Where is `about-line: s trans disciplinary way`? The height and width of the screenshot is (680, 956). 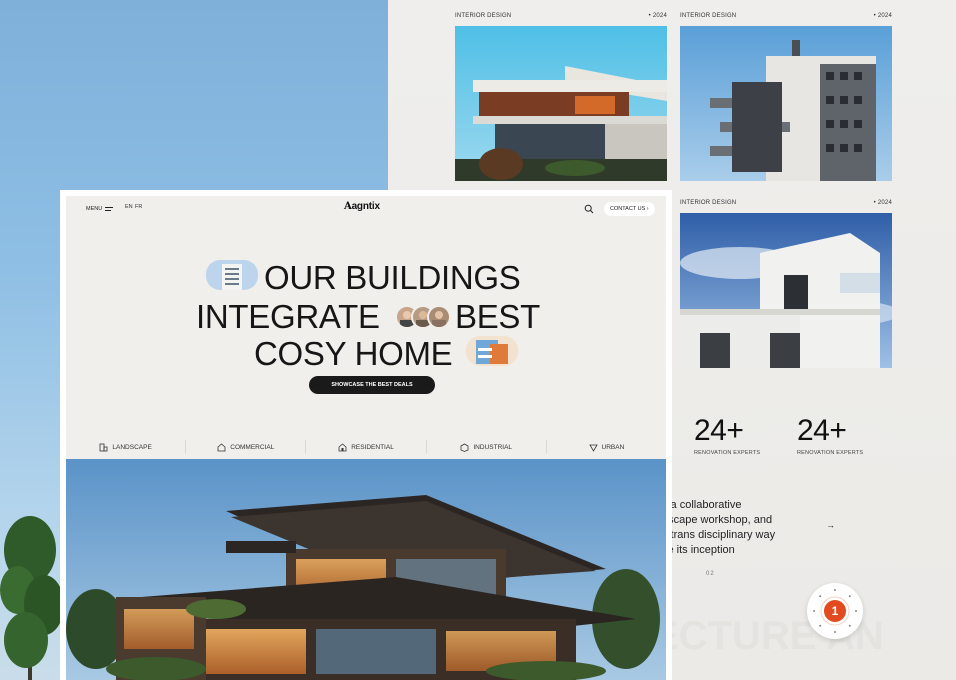
about-line: s trans disciplinary way is located at coordinates (719, 535).